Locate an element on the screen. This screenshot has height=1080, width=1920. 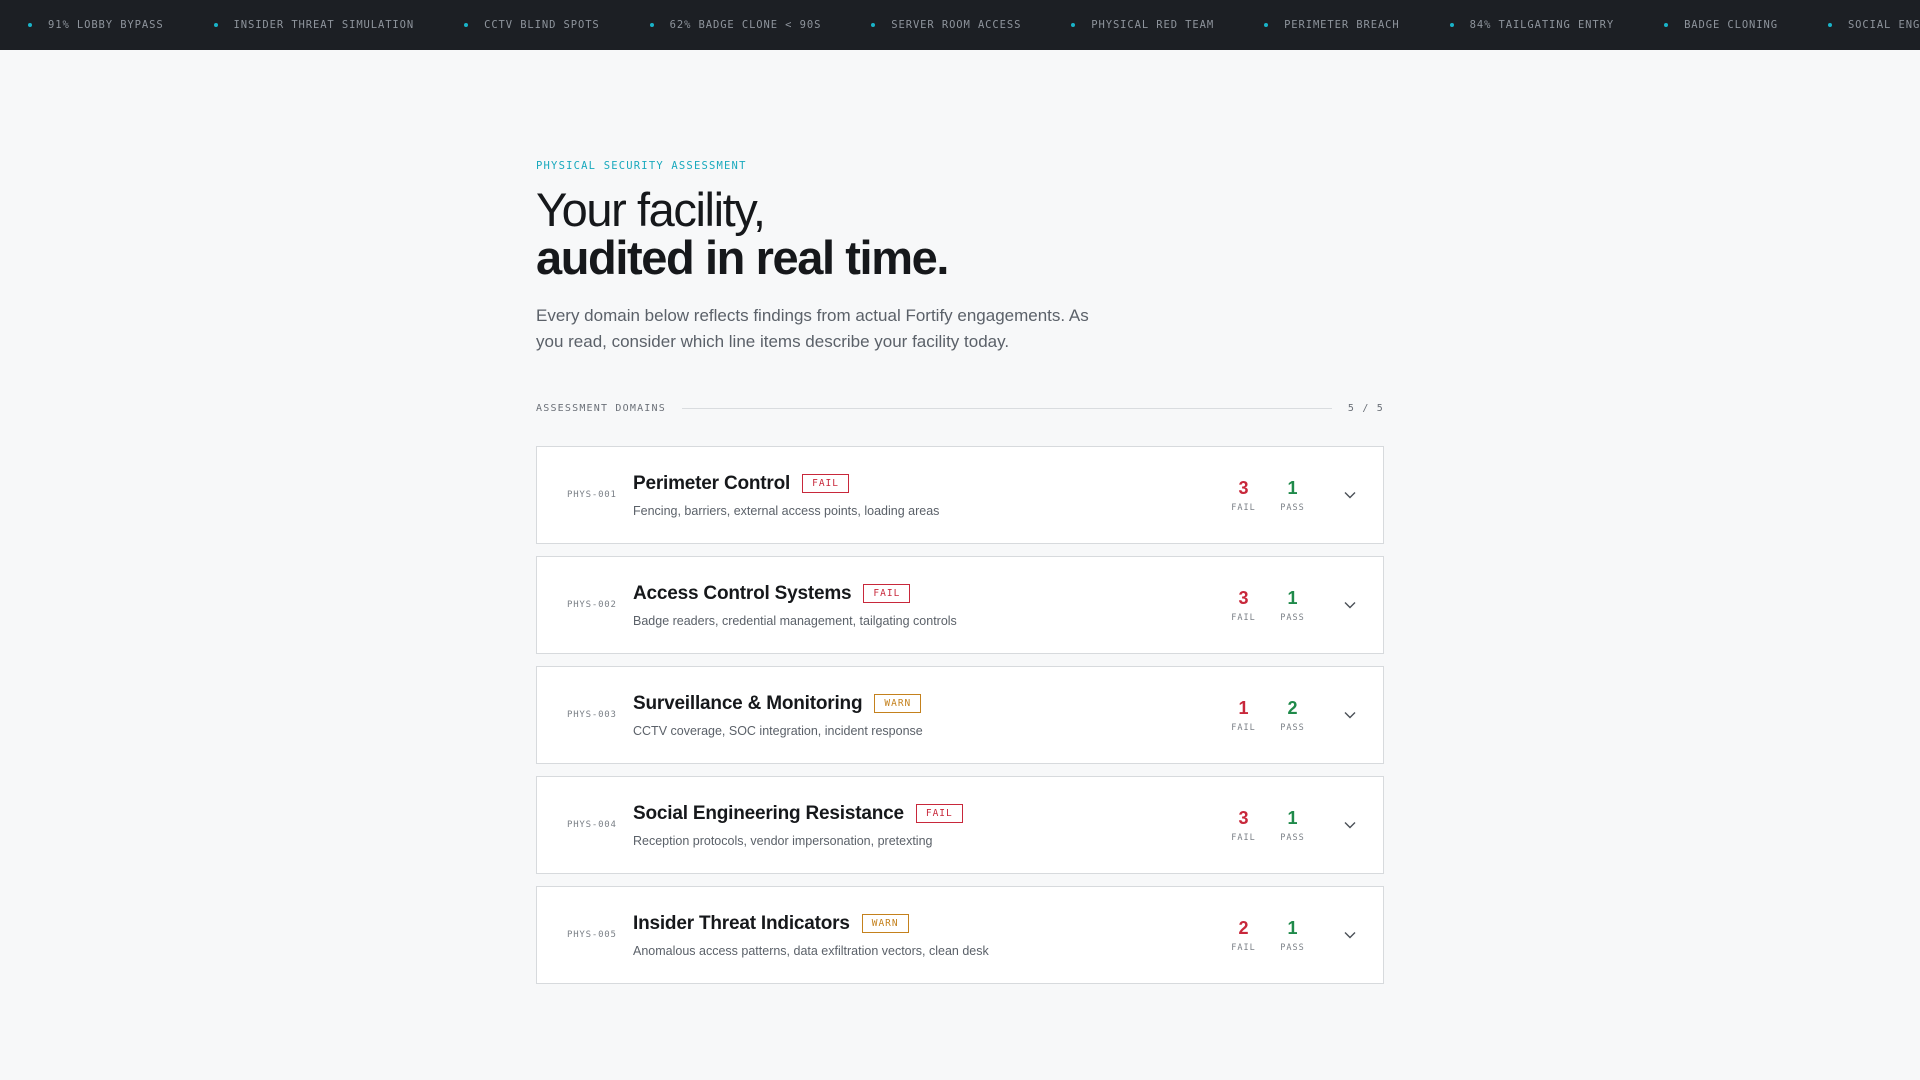
fail-count: 1 is located at coordinates (1243, 707).